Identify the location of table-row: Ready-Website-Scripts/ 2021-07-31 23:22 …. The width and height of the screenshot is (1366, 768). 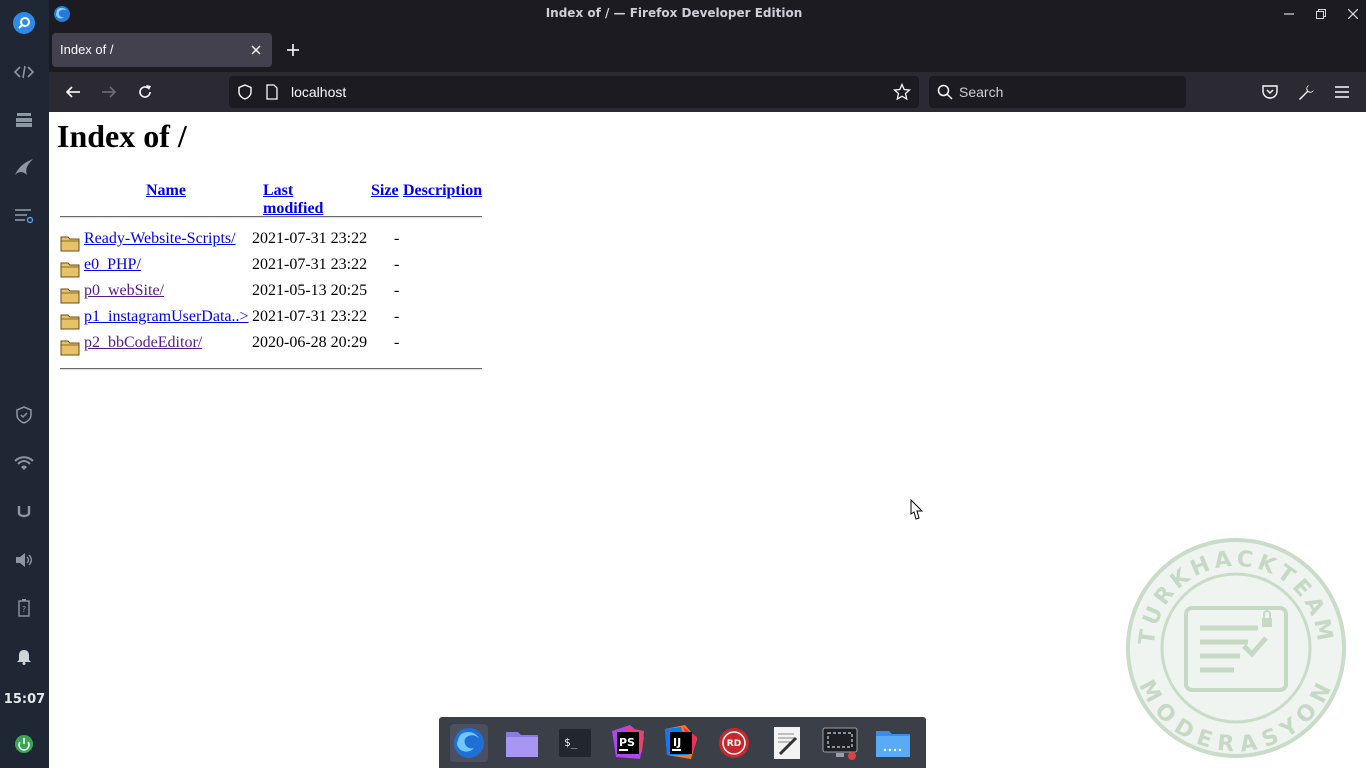
(272, 242).